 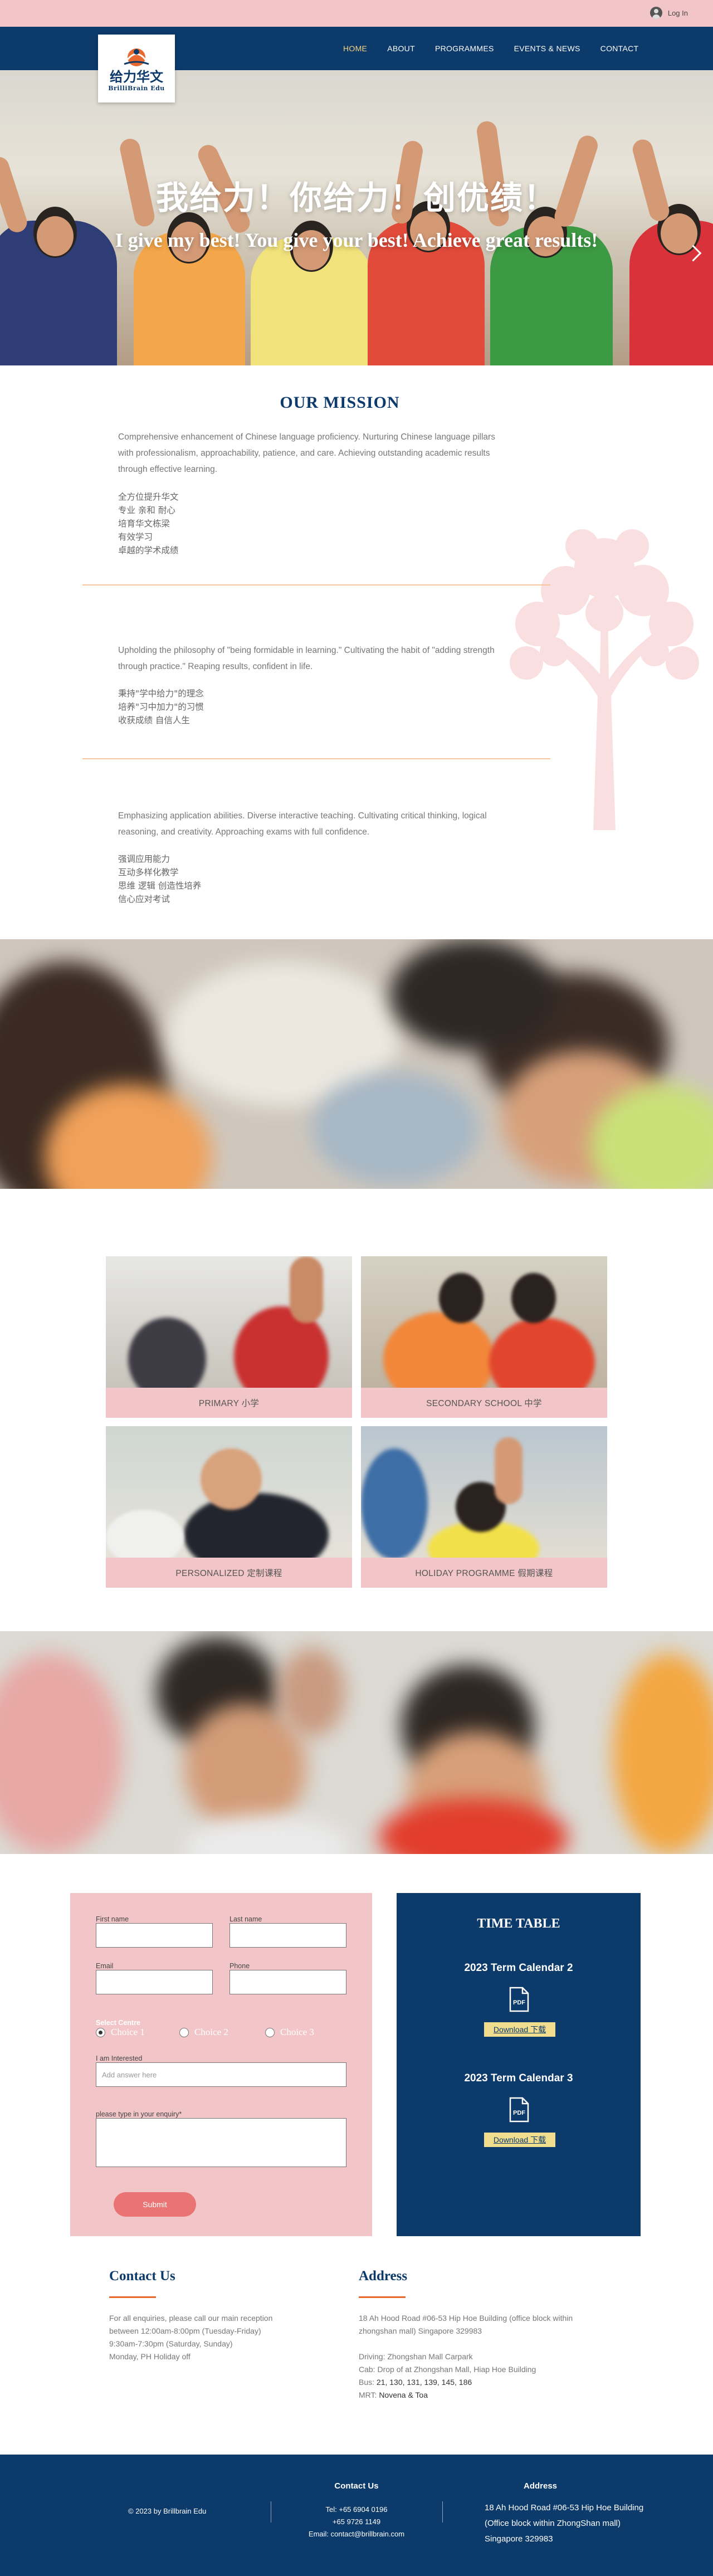 I want to click on programme-card-primary: PRIMARY 小学, so click(x=229, y=1337).